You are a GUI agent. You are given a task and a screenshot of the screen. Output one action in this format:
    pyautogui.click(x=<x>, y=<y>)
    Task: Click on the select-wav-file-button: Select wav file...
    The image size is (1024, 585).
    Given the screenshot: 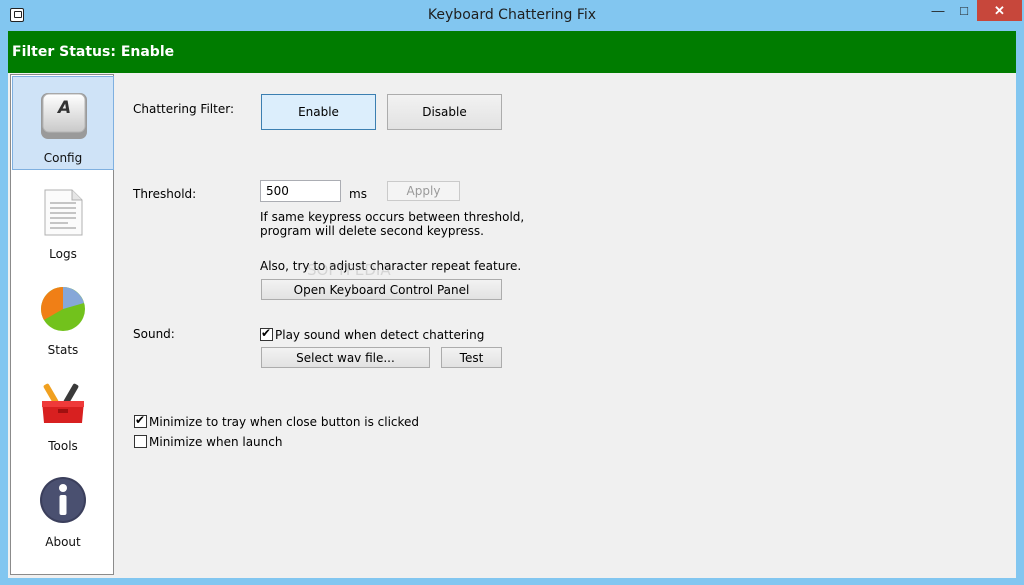 What is the action you would take?
    pyautogui.click(x=345, y=357)
    